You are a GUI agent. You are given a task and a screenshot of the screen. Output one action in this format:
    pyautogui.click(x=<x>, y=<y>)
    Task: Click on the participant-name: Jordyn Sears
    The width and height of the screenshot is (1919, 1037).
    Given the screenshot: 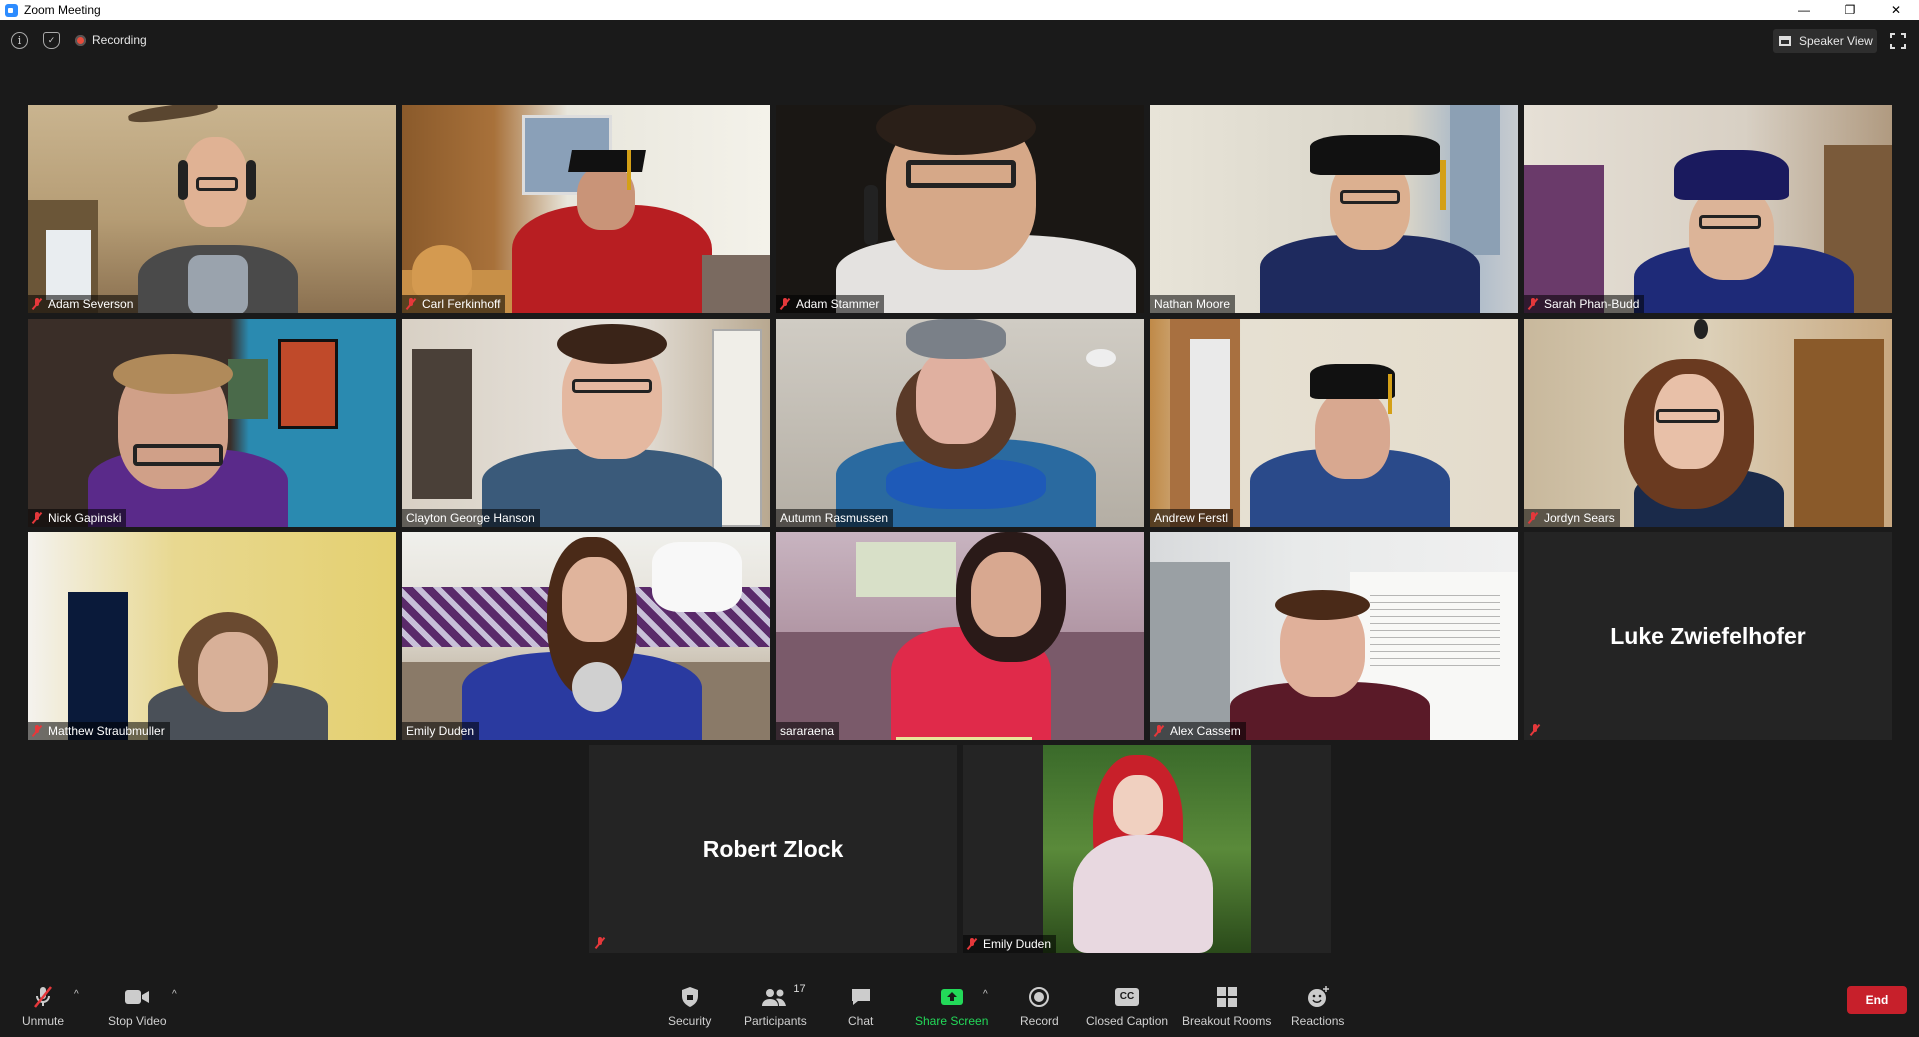 What is the action you would take?
    pyautogui.click(x=1579, y=518)
    